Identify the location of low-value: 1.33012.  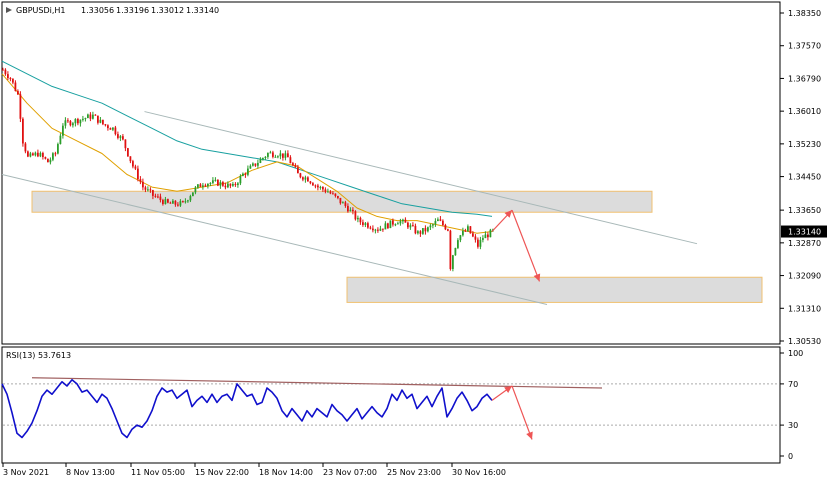
(167, 10).